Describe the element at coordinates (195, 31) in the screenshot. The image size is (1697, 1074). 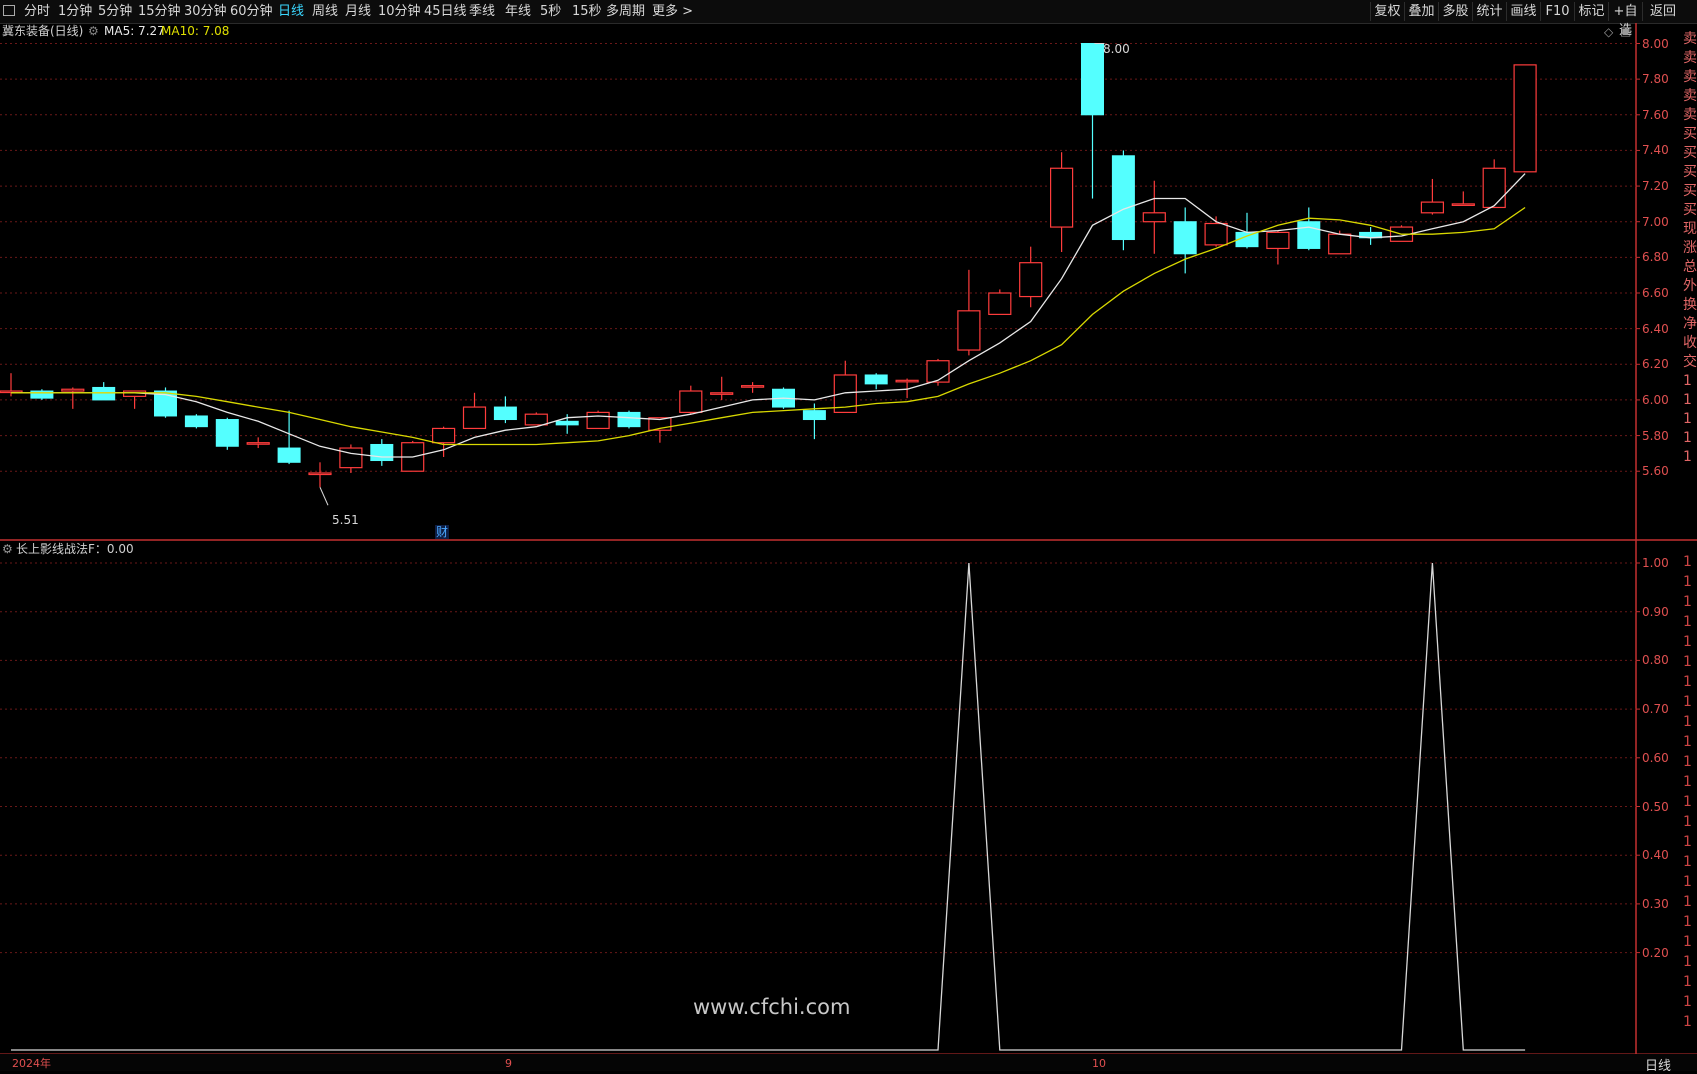
I see `ma10-legend: MA10: 7.08` at that location.